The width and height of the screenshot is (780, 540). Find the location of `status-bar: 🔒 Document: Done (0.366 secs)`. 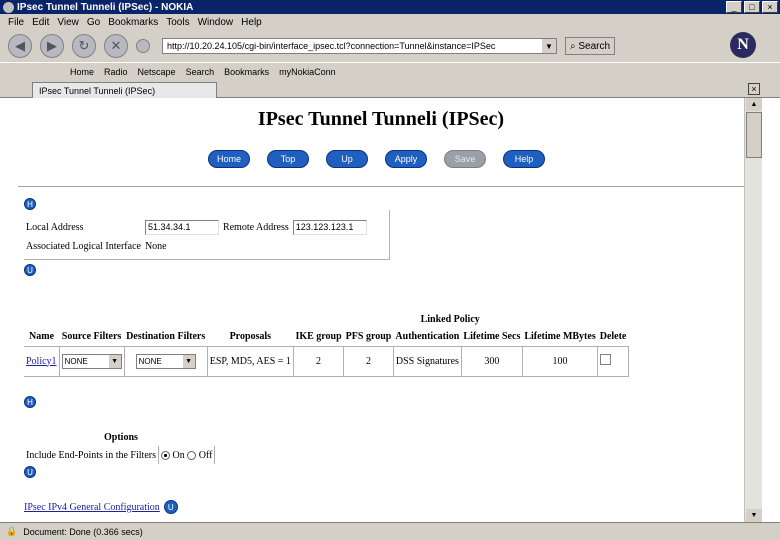

status-bar: 🔒 Document: Done (0.366 secs) is located at coordinates (390, 531).